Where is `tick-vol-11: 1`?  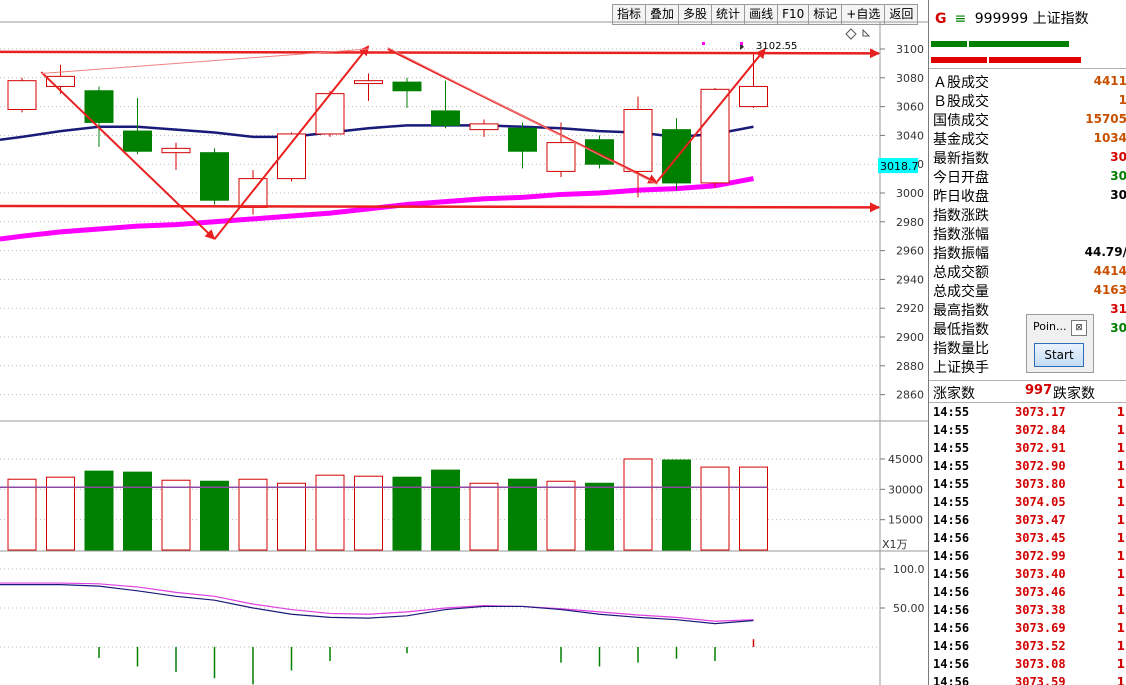 tick-vol-11: 1 is located at coordinates (1120, 610).